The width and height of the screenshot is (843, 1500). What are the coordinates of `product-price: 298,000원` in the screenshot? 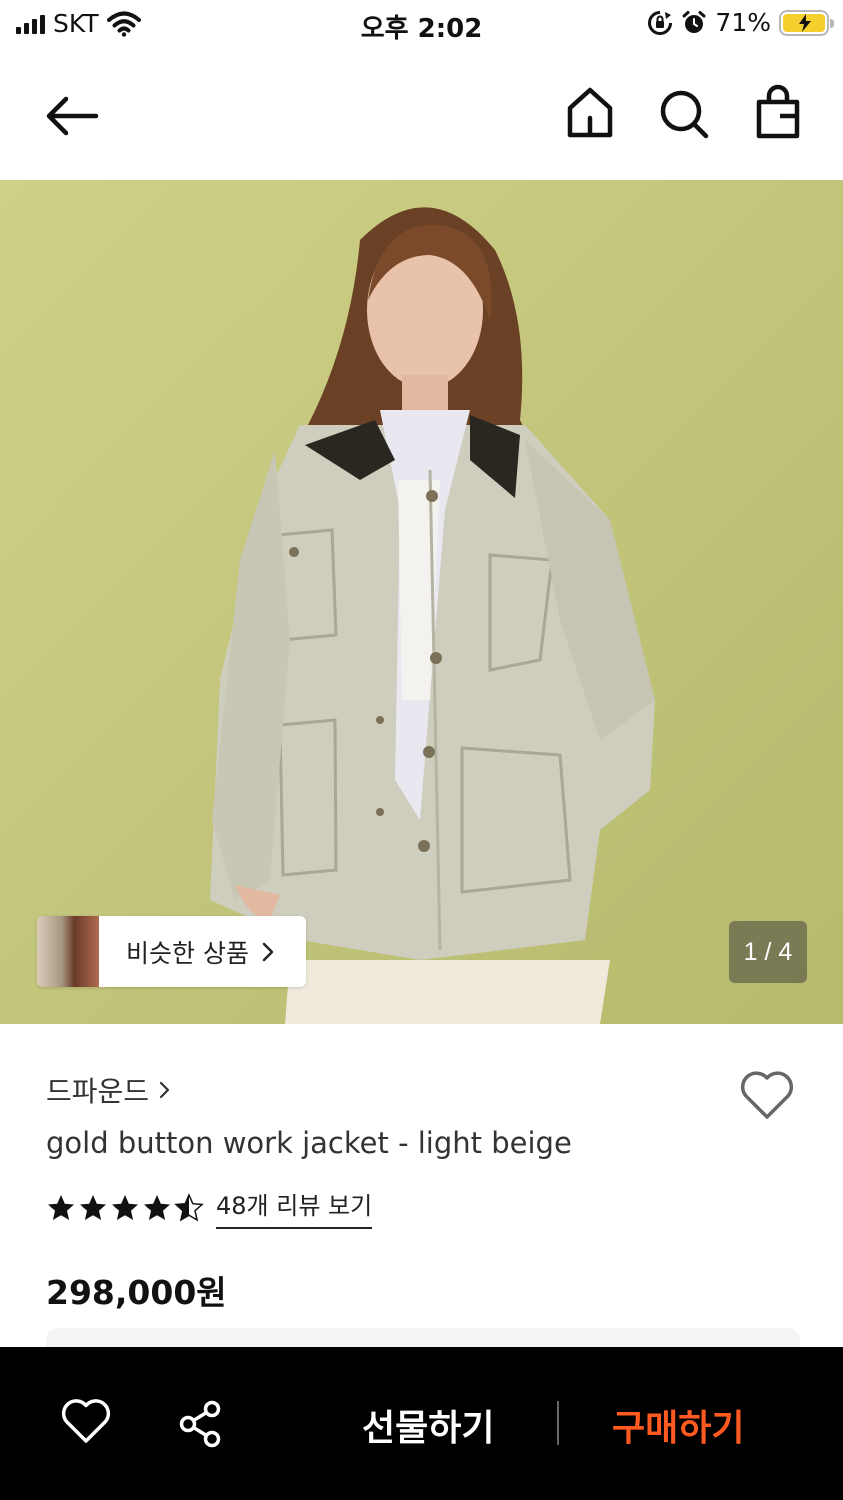 It's located at (136, 1292).